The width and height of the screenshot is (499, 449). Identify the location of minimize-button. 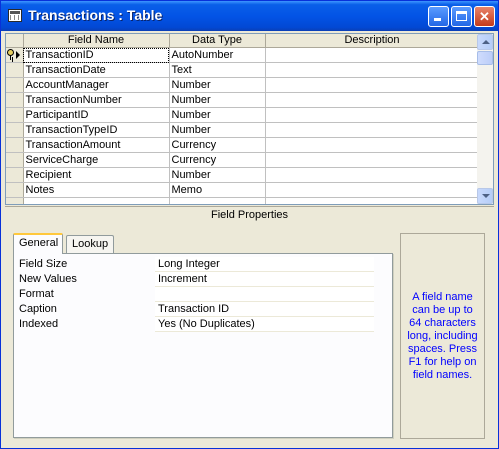
(438, 16).